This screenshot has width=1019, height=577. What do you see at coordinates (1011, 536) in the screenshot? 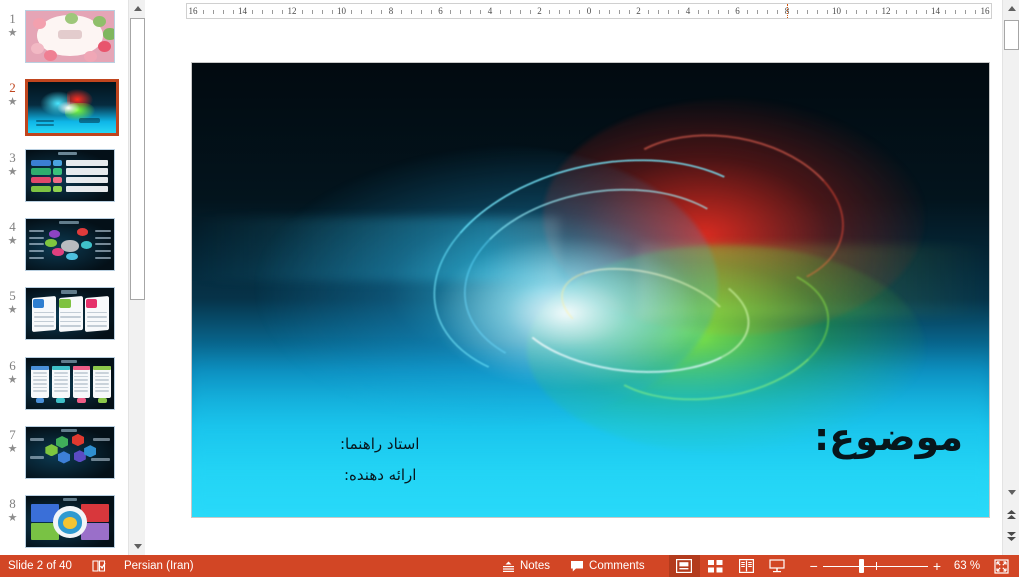
I see `next-slide-button` at bounding box center [1011, 536].